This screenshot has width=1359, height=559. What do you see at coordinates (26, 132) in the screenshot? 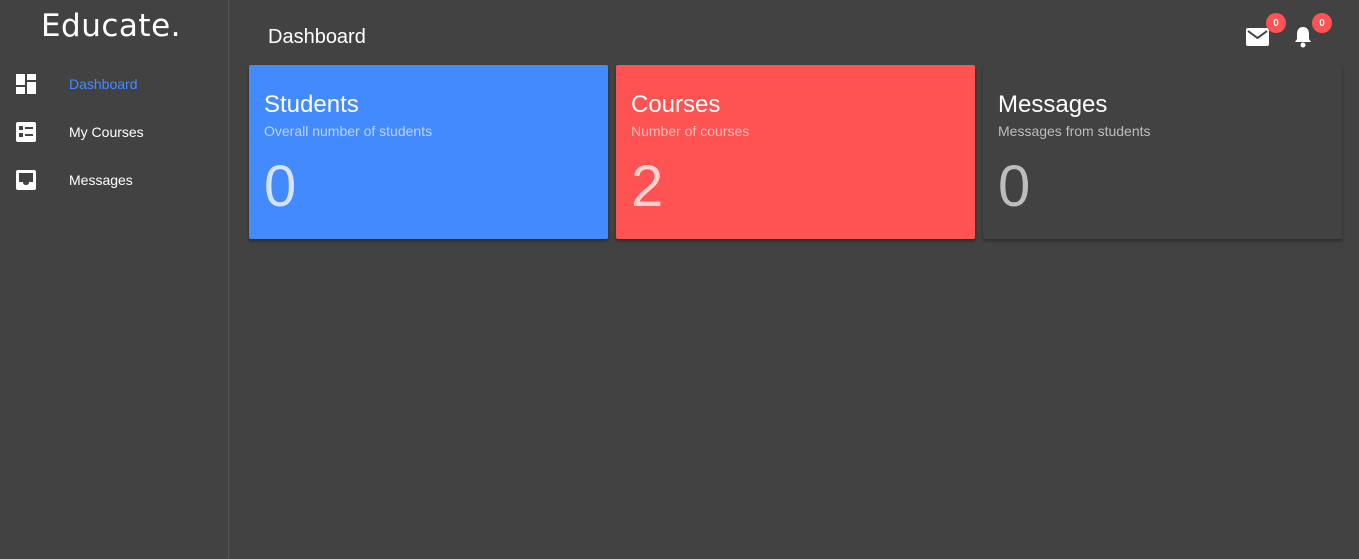
I see `courses-list-icon` at bounding box center [26, 132].